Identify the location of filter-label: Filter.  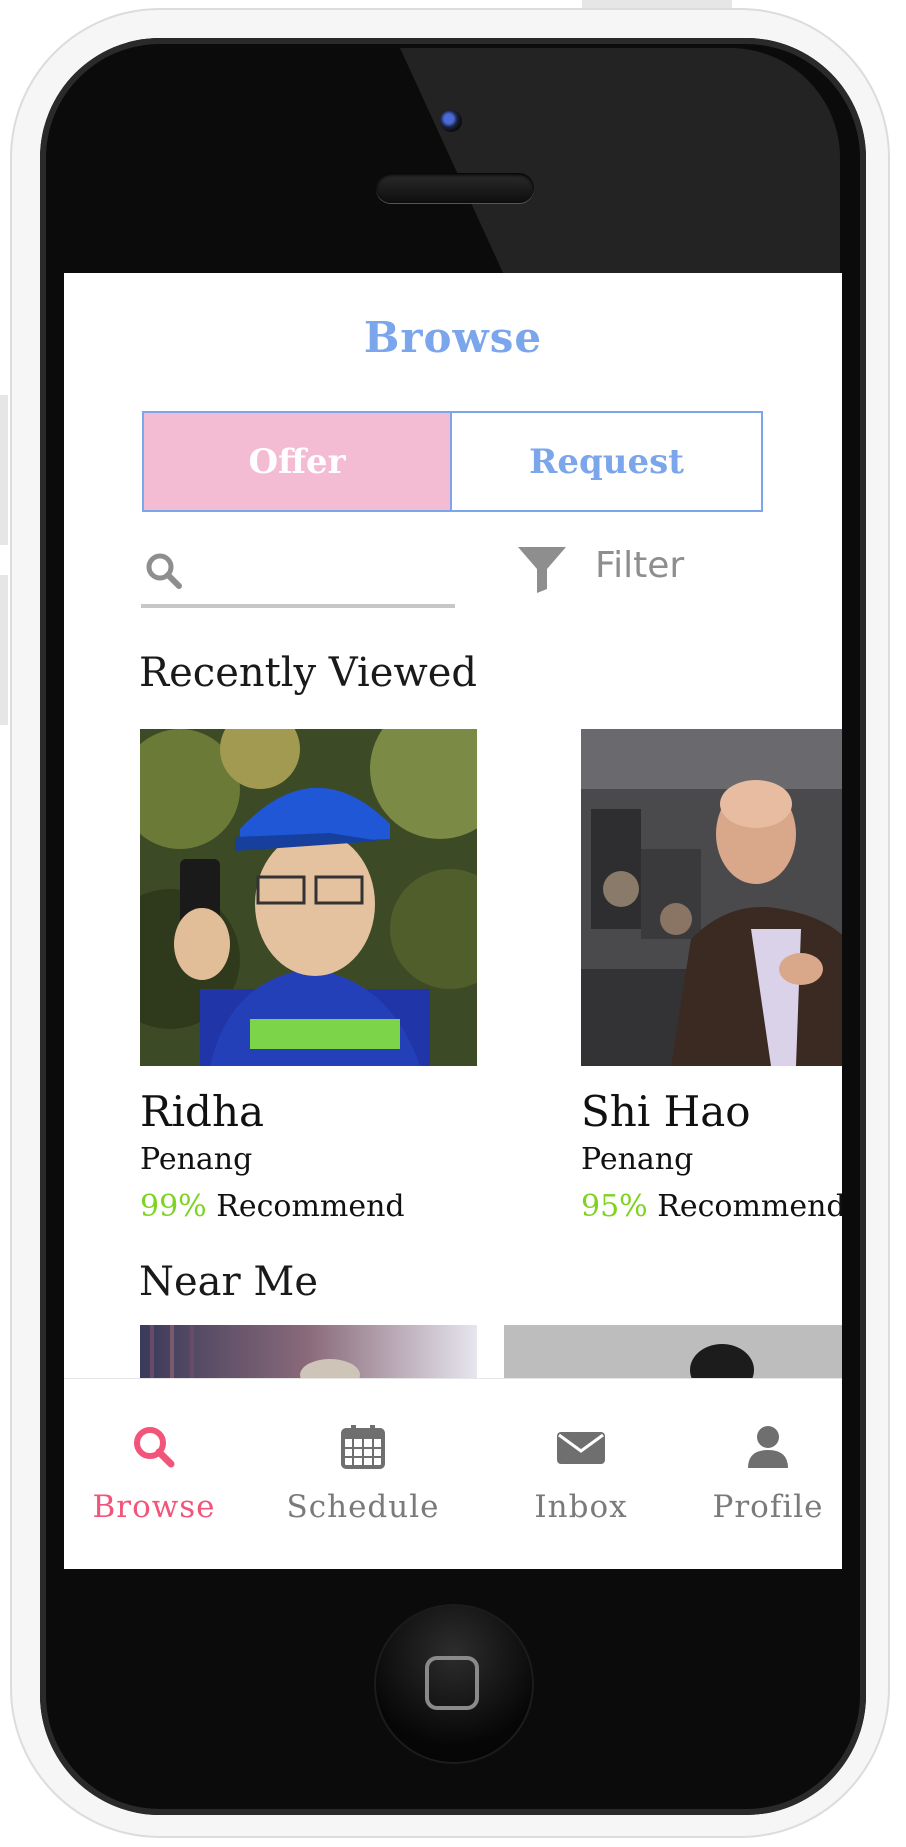
(640, 565).